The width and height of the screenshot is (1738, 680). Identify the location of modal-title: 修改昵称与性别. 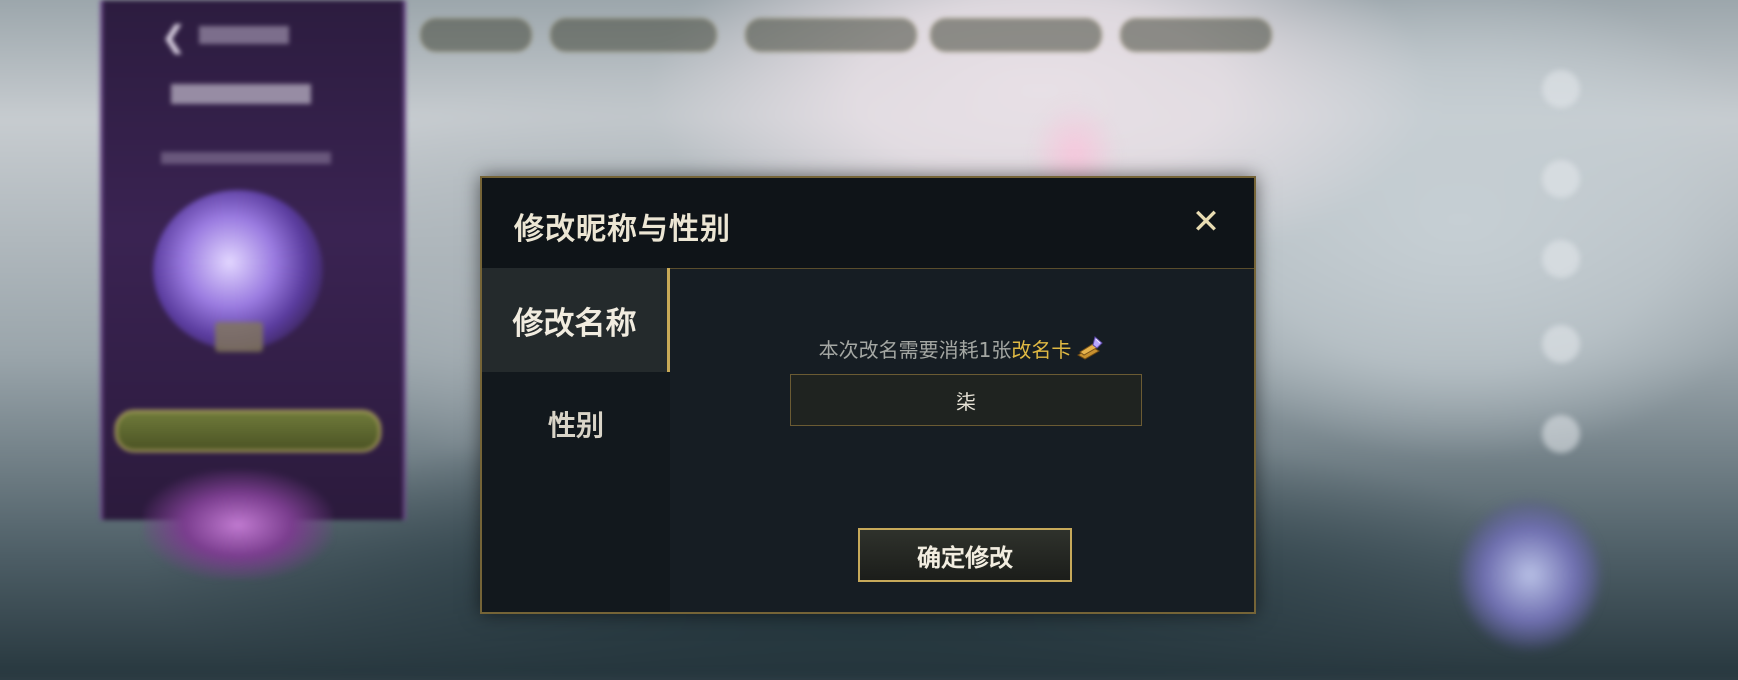
(622, 229).